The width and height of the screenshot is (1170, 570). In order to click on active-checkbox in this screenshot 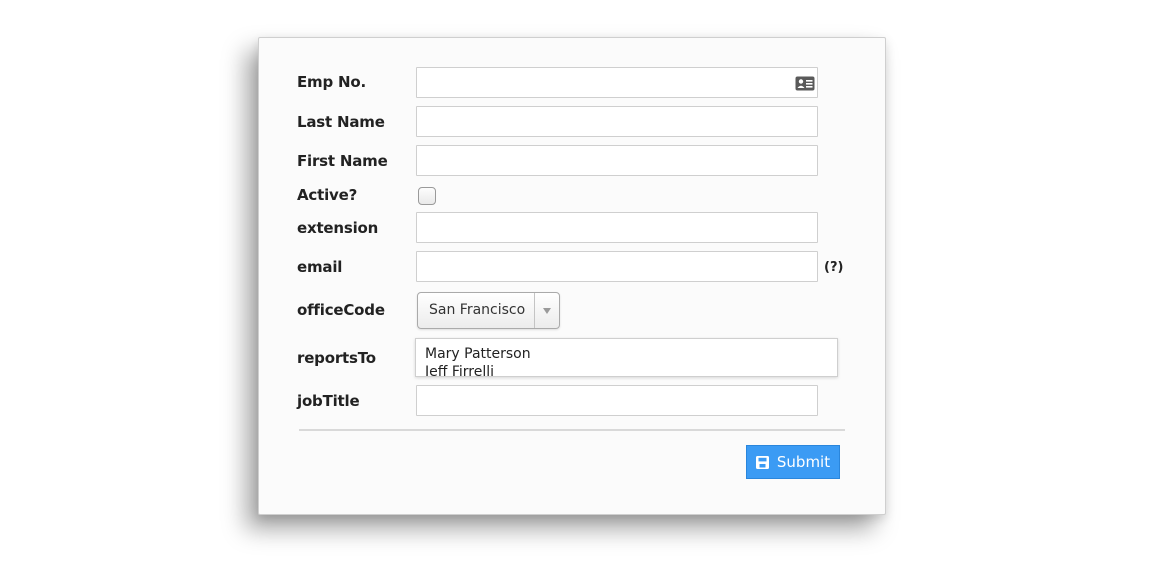, I will do `click(427, 196)`.